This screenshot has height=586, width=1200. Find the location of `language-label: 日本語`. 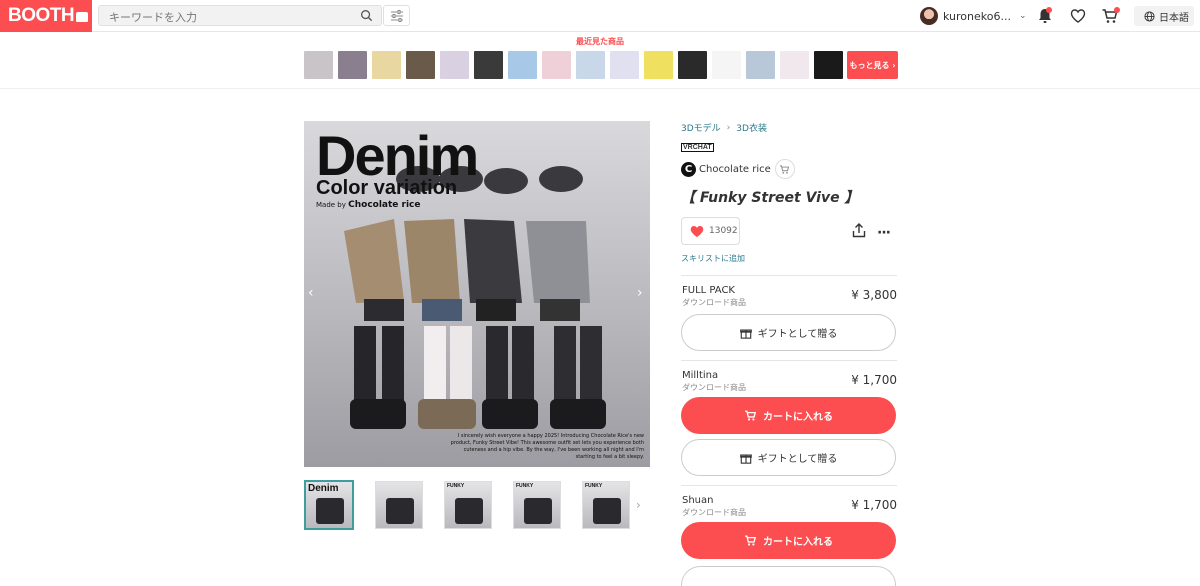

language-label: 日本語 is located at coordinates (1174, 18).